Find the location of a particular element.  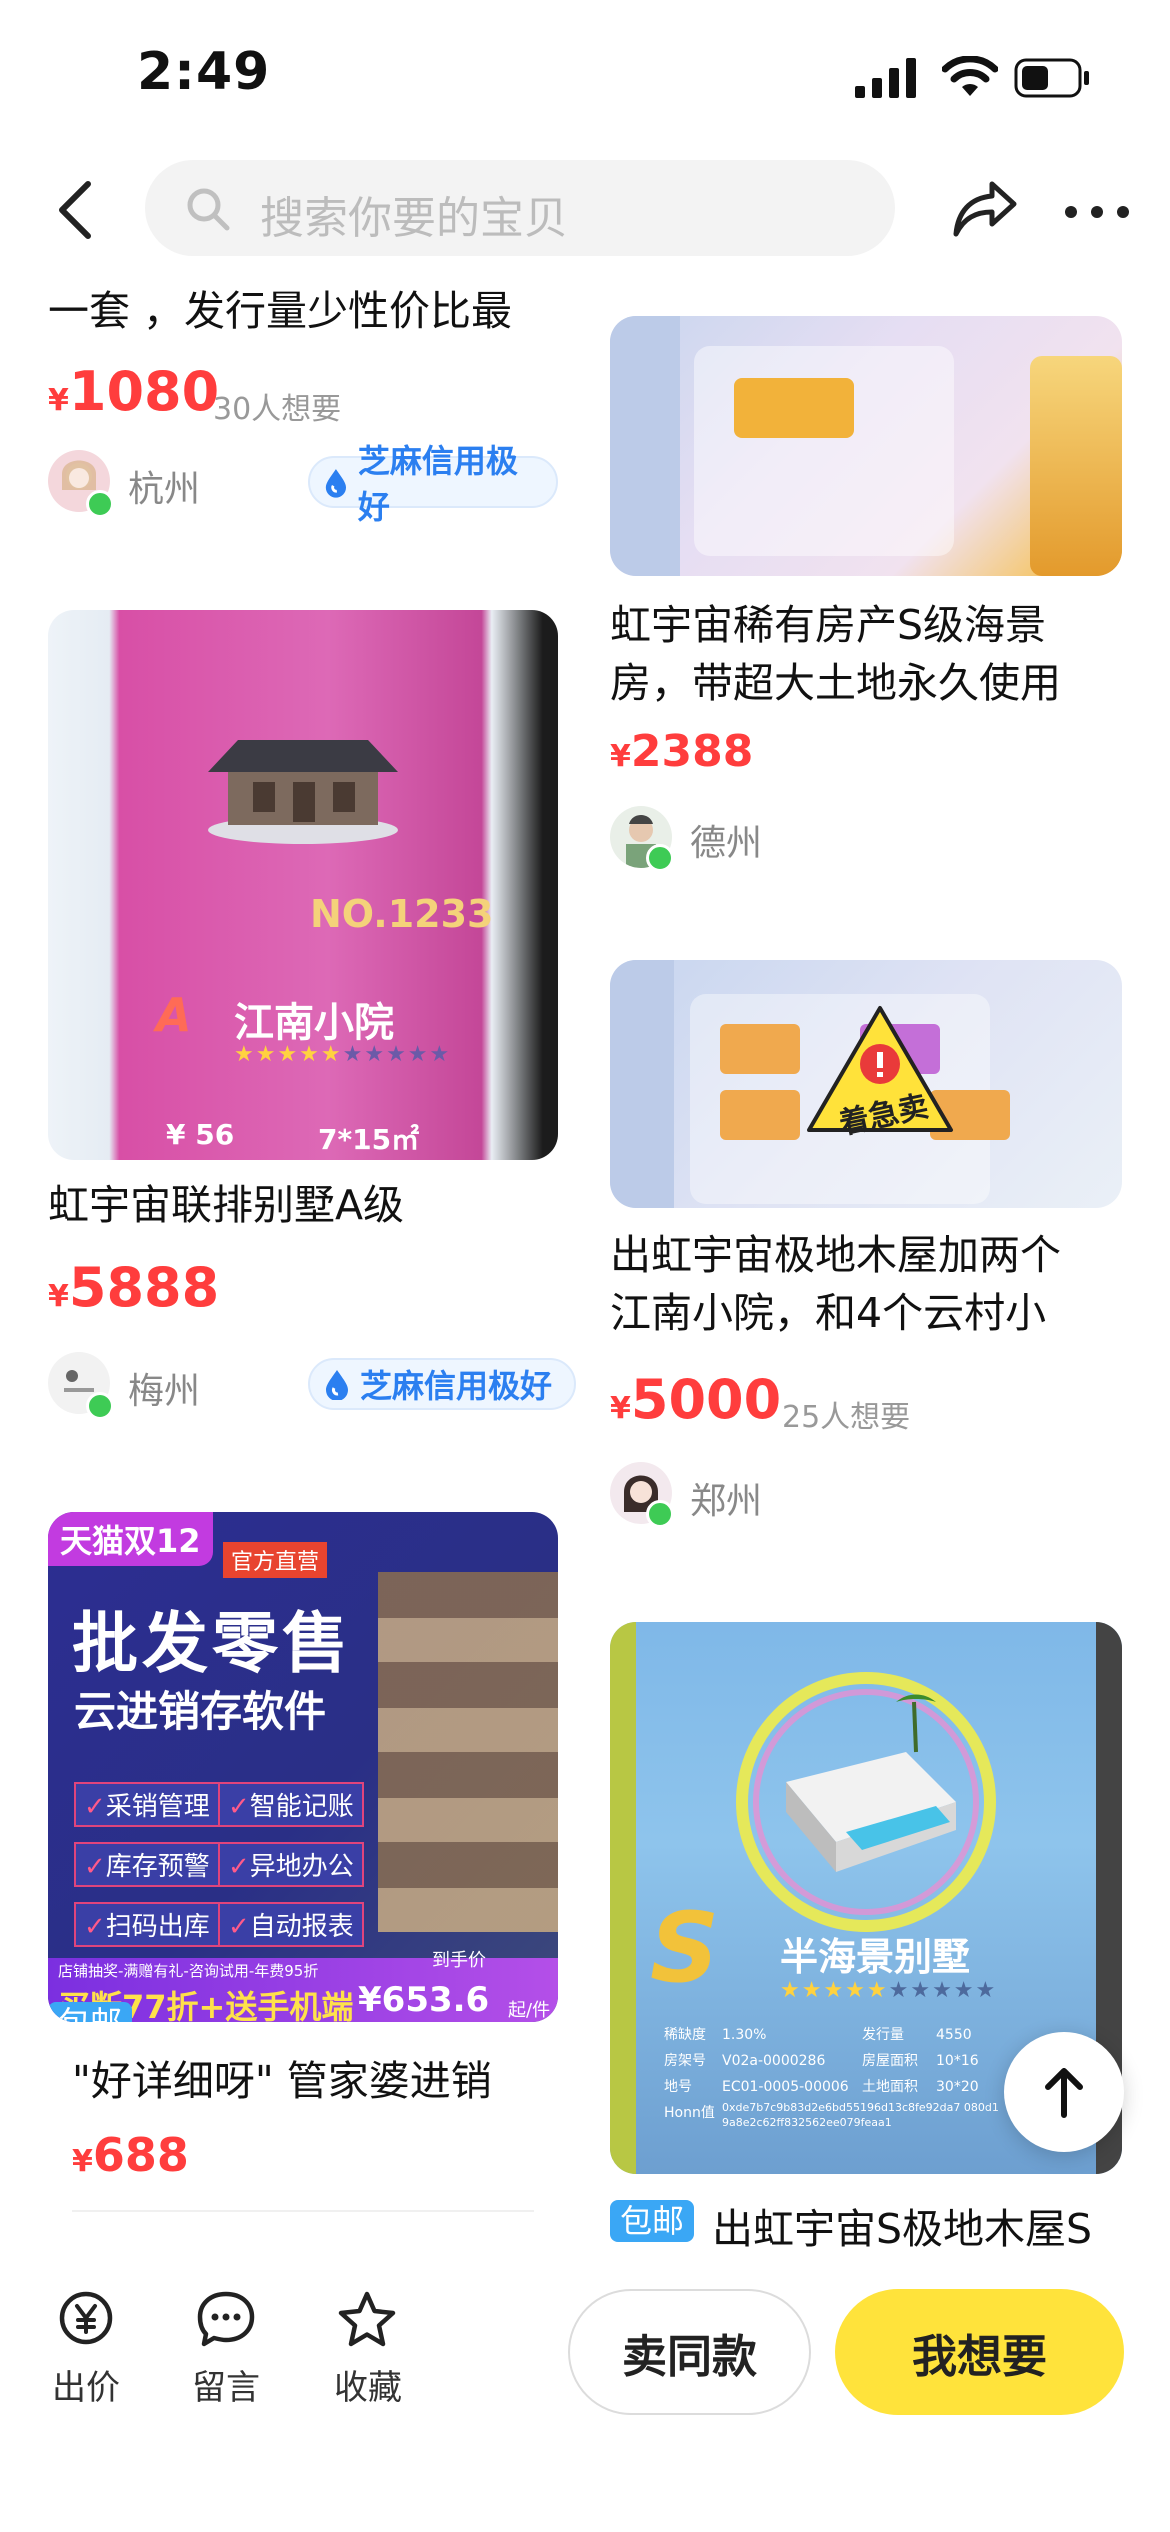

search-icon is located at coordinates (208, 209).